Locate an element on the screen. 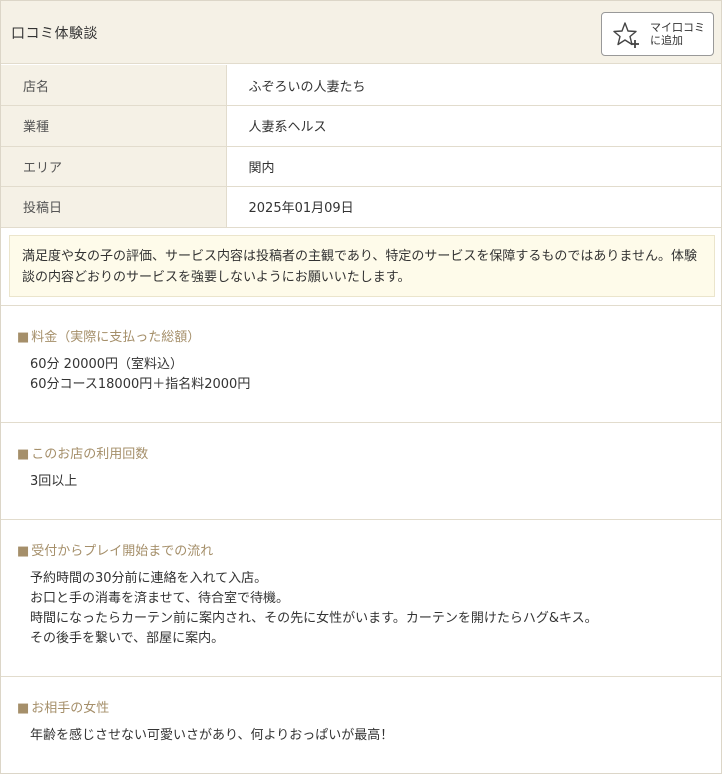  section-body: 3回以上 is located at coordinates (54, 481).